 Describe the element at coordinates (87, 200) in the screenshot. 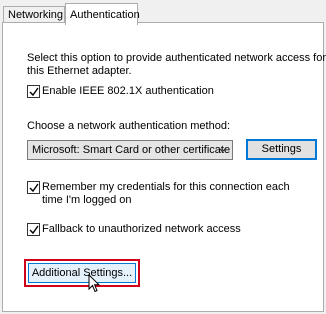

I see `remember-credentials-label-line-2: time I'm logged on` at that location.